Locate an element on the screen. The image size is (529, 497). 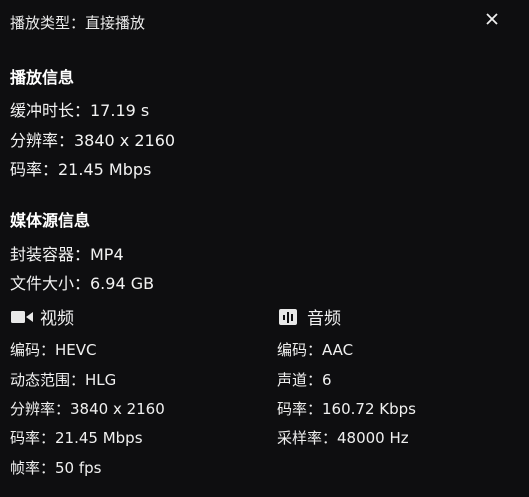
media-source-title: 媒体源信息 is located at coordinates (50, 220).